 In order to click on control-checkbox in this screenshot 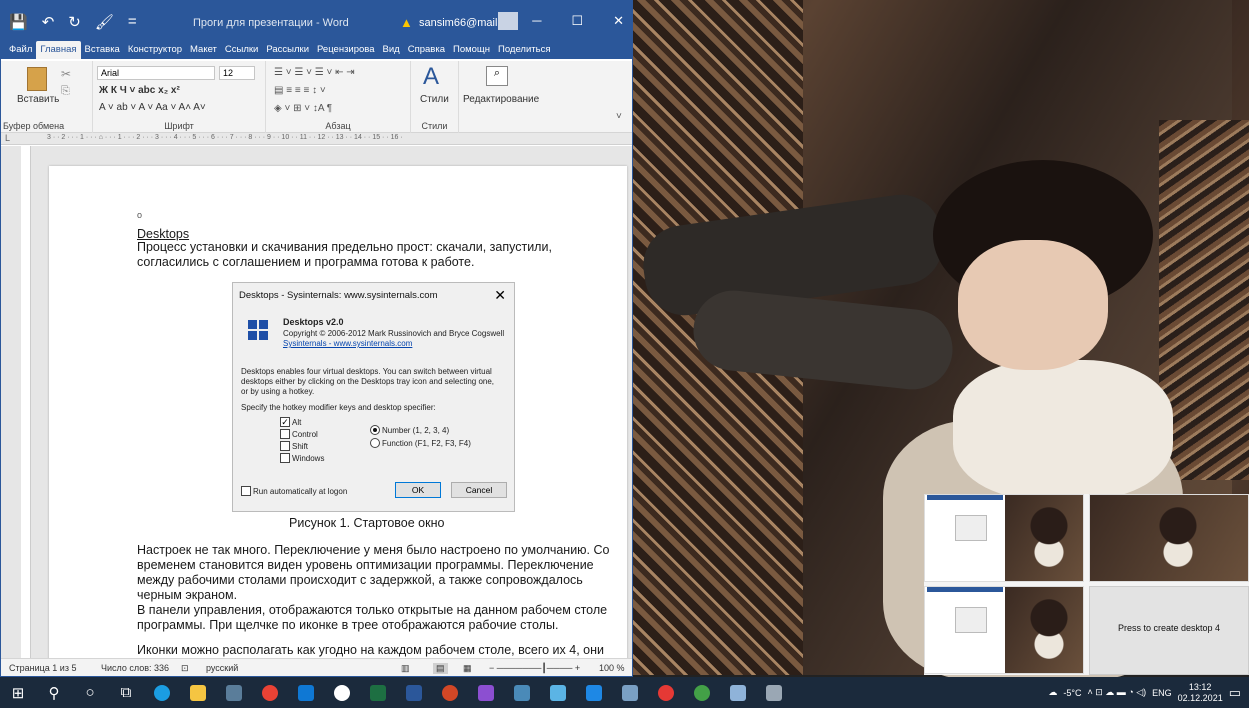, I will do `click(285, 434)`.